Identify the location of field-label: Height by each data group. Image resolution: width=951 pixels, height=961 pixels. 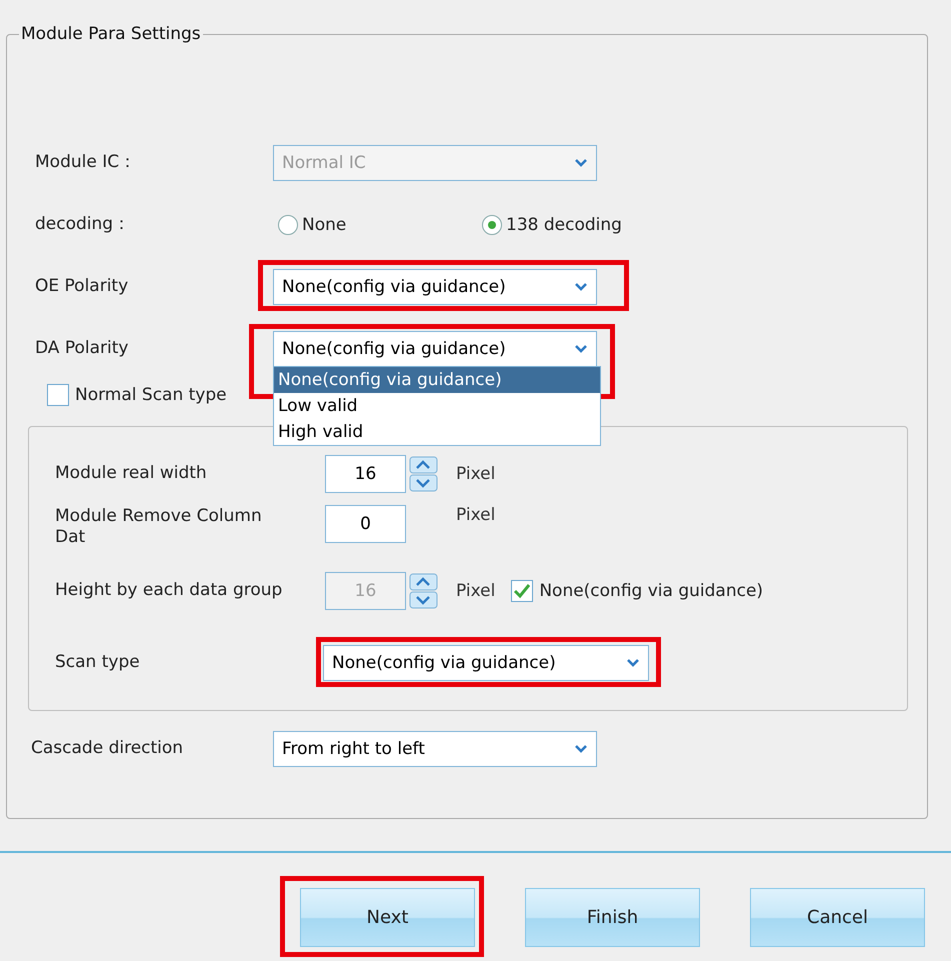
(169, 591).